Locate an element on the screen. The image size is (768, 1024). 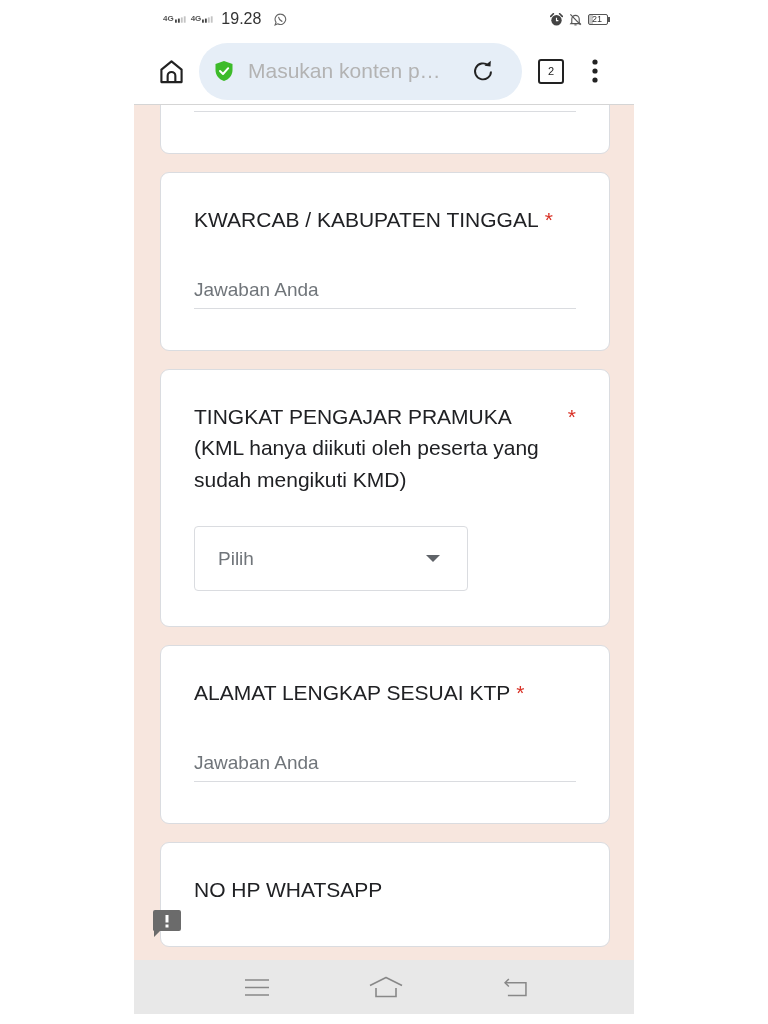
more-button is located at coordinates (595, 71).